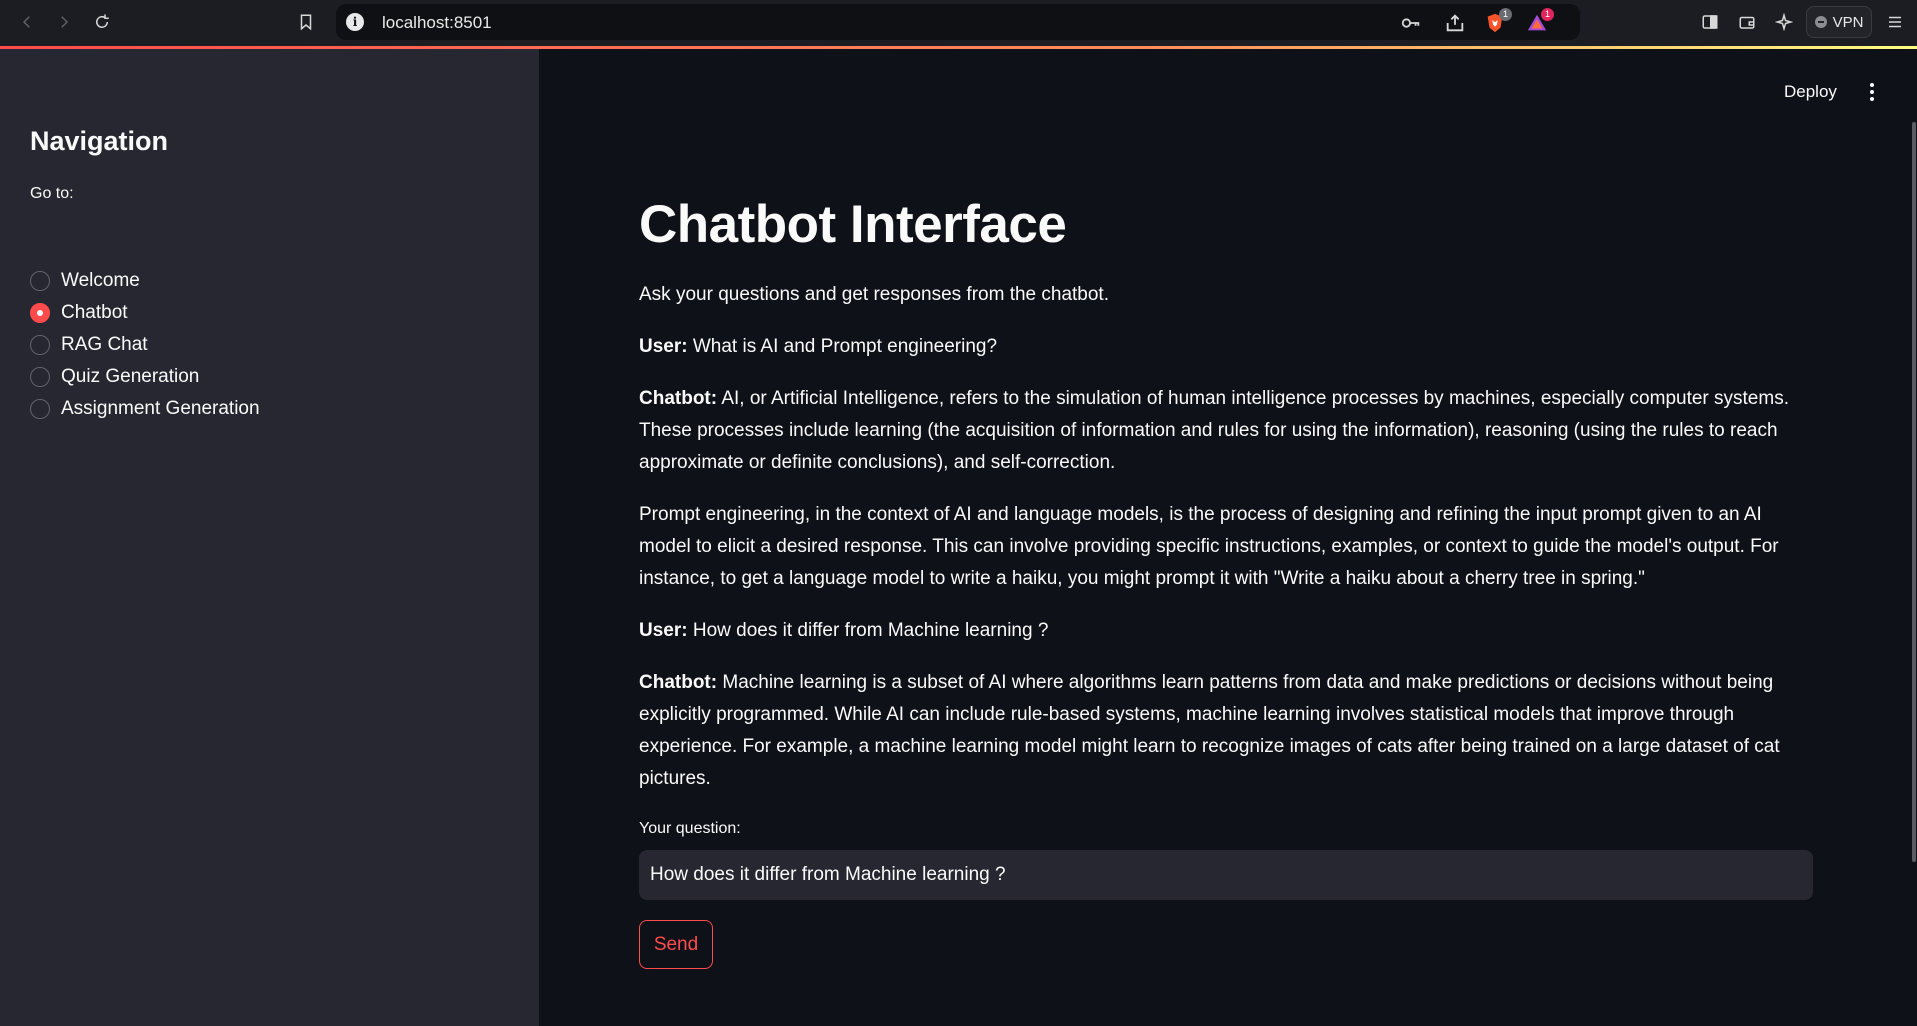 The height and width of the screenshot is (1026, 1917). Describe the element at coordinates (355, 22) in the screenshot. I see `site-info-icon: i` at that location.